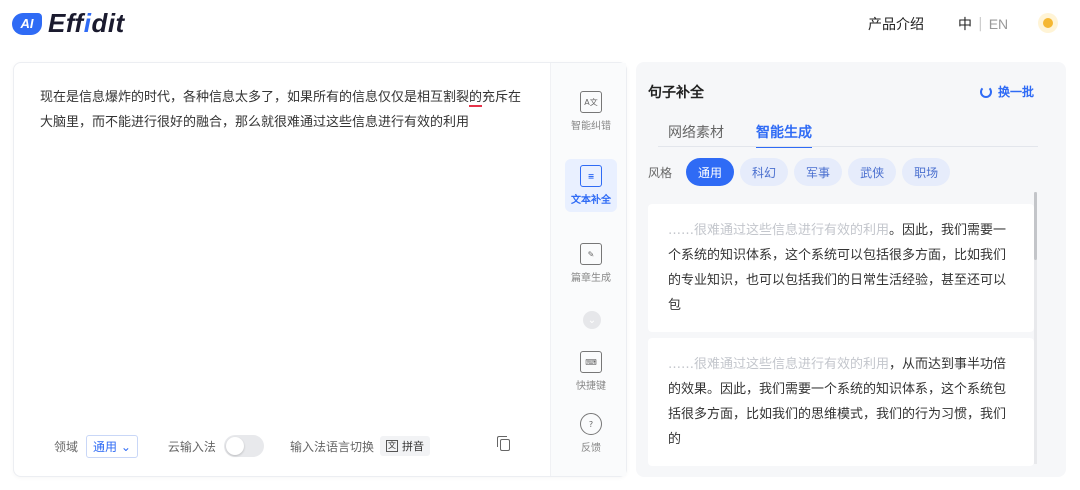 This screenshot has width=1080, height=490. What do you see at coordinates (476, 98) in the screenshot?
I see `error-highlight: 的` at bounding box center [476, 98].